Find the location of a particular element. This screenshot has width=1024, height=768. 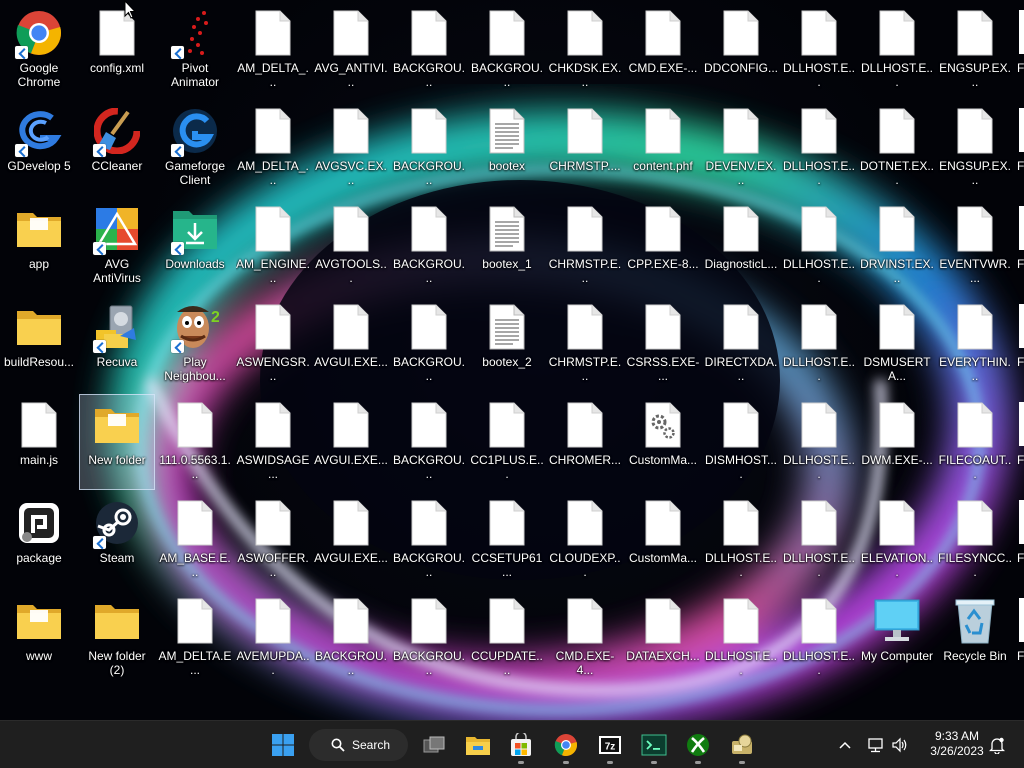

desktop-icon-ccleaner: CCleaner is located at coordinates (117, 148).